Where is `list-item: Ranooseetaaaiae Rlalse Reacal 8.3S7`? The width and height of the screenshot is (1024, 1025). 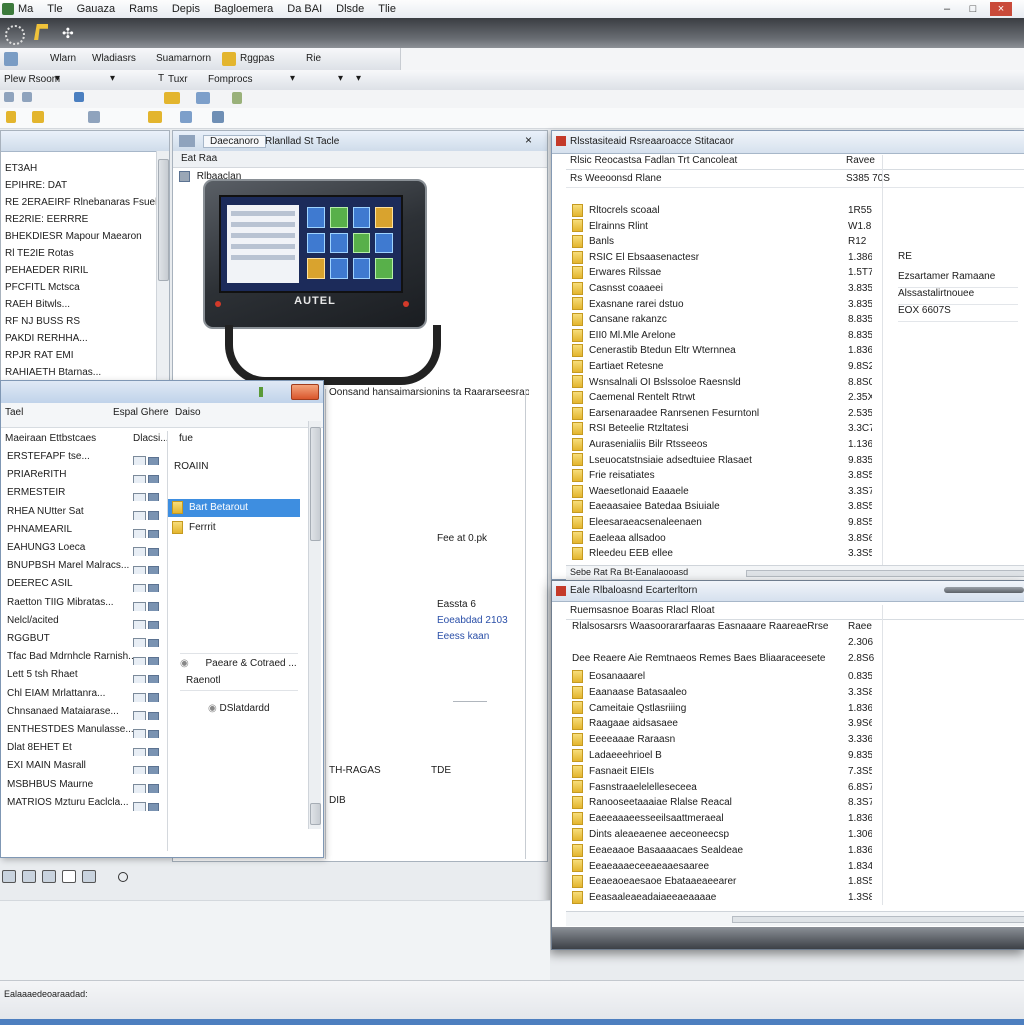
list-item: Ranooseetaaaiae Rlalse Reacal 8.3S7 is located at coordinates (722, 803).